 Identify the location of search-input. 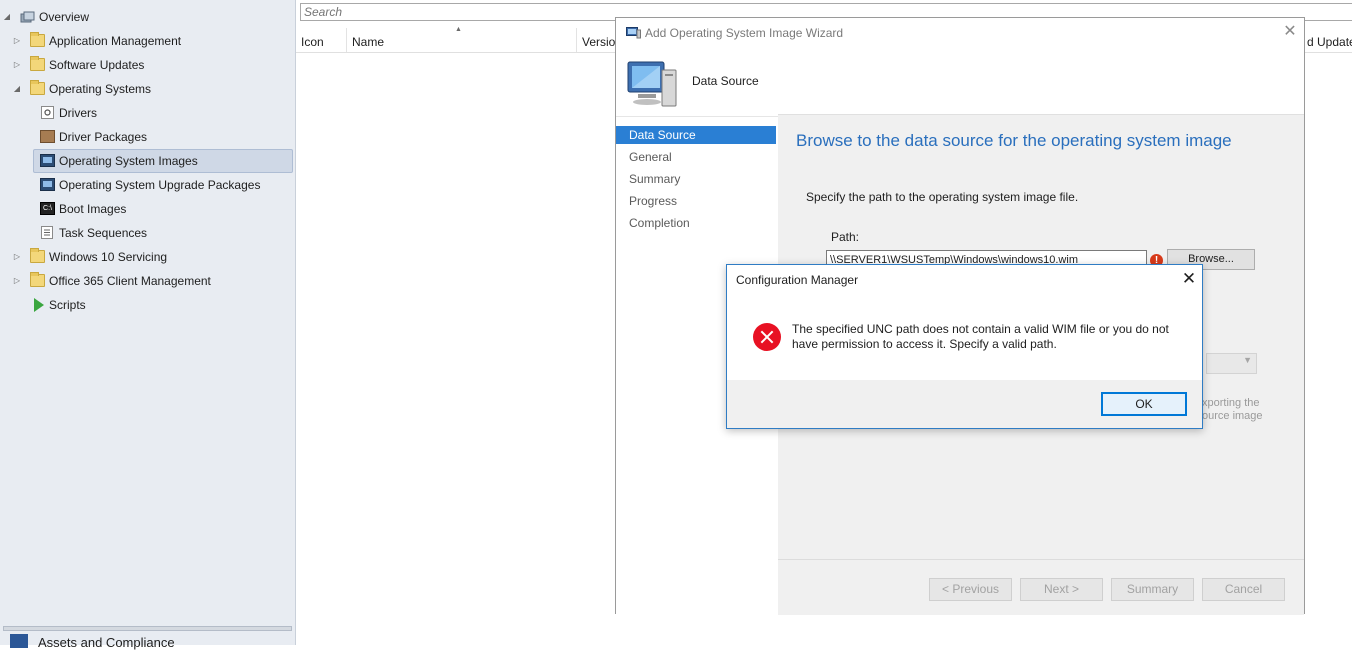
(454, 12).